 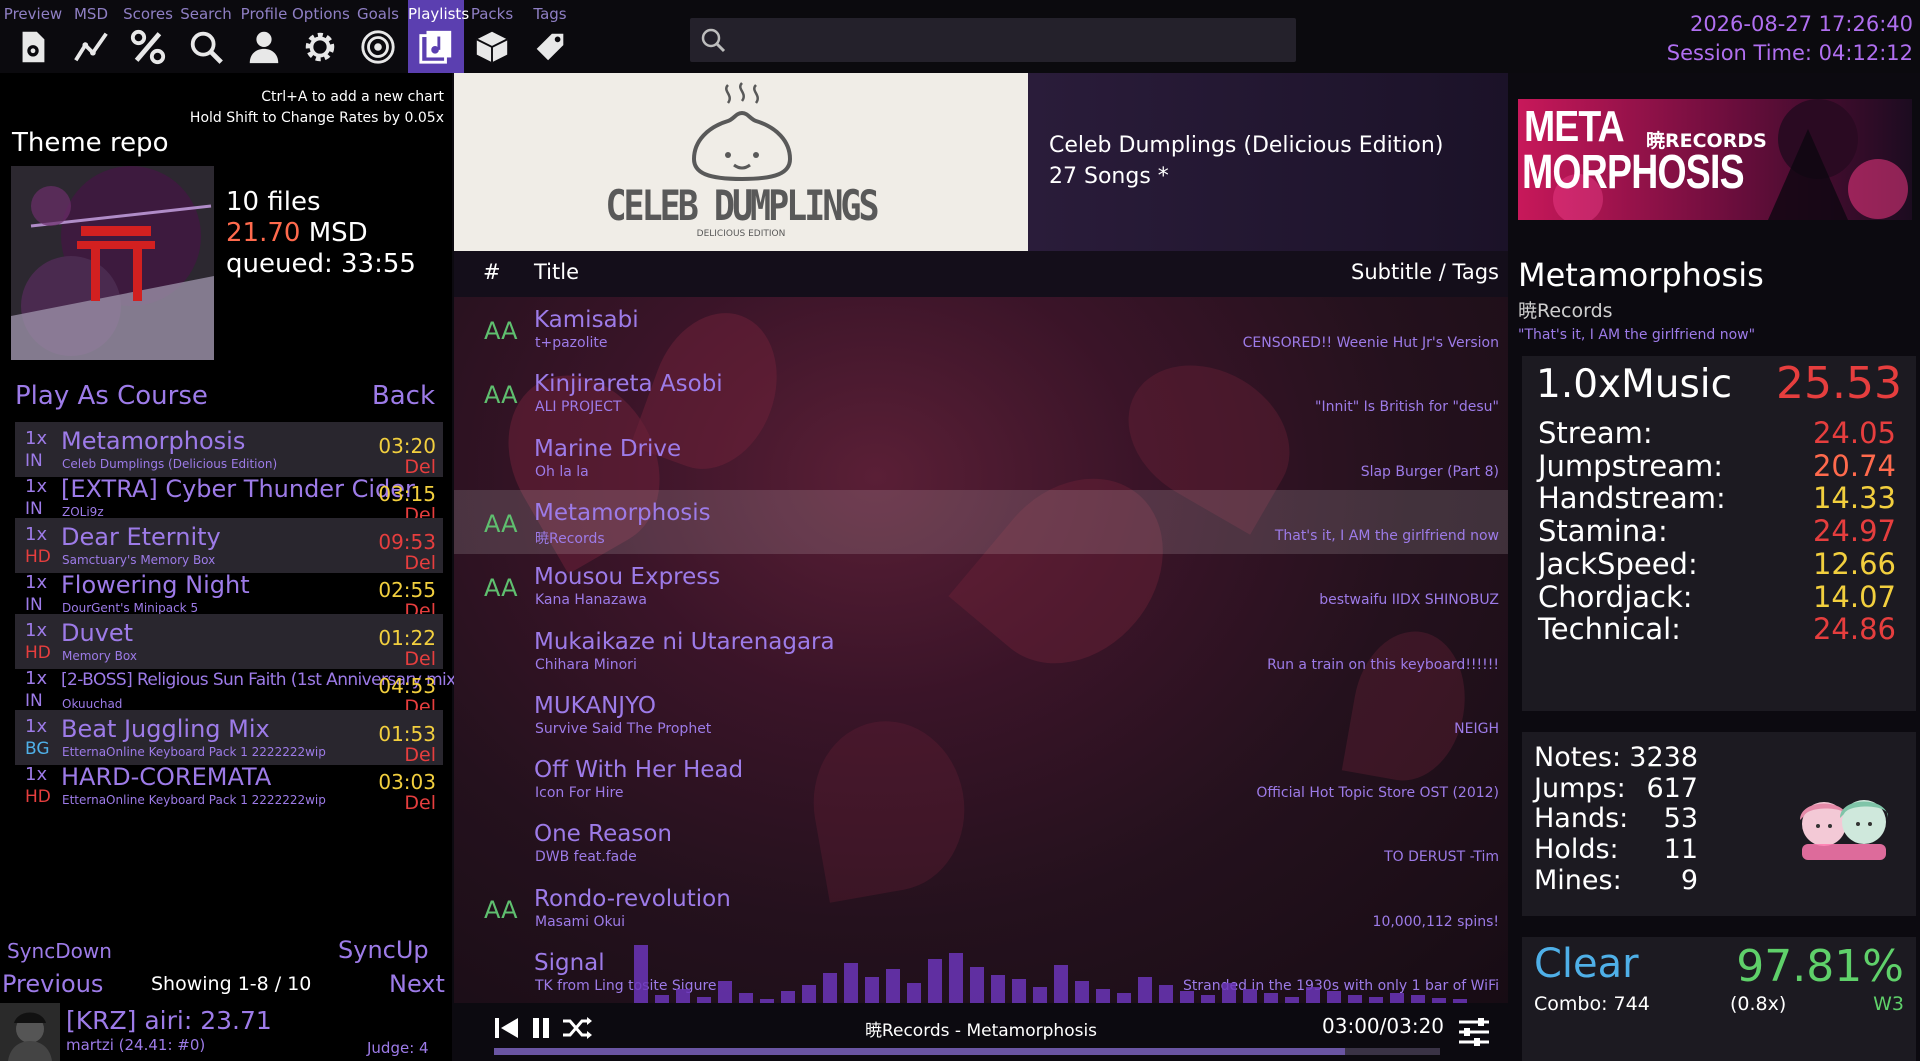 I want to click on count-label: Notes:, so click(x=1578, y=757).